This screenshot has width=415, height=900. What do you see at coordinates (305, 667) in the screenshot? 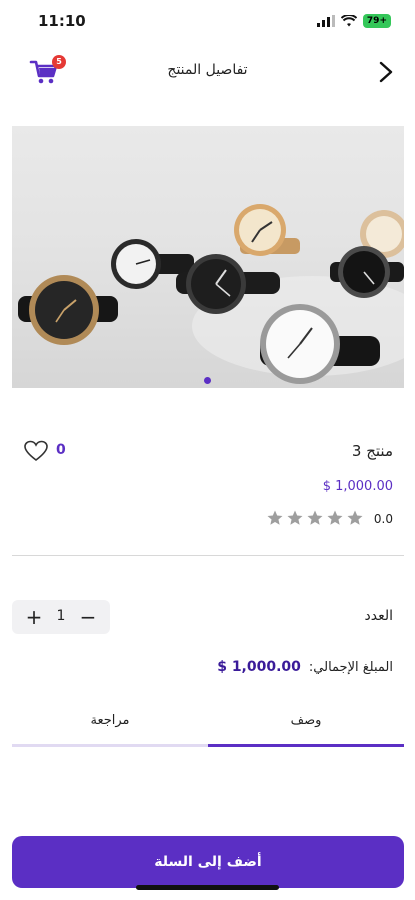
I see `total-row: المبلغ الإجمالي: $ 1,000.00` at bounding box center [305, 667].